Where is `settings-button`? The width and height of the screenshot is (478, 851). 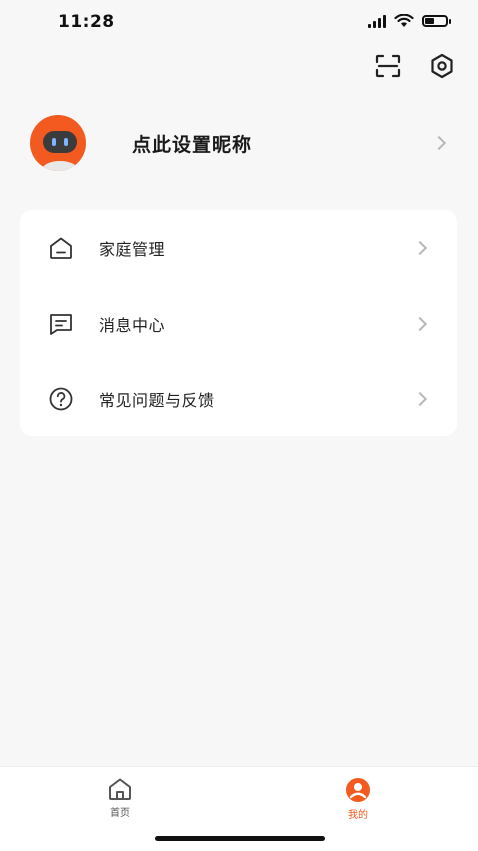 settings-button is located at coordinates (442, 66).